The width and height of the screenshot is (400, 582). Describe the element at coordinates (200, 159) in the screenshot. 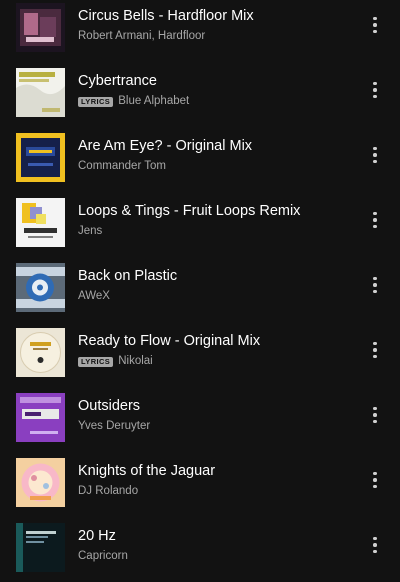

I see `track-row: Are Am Eye? - Original Mix Commander Tom` at that location.